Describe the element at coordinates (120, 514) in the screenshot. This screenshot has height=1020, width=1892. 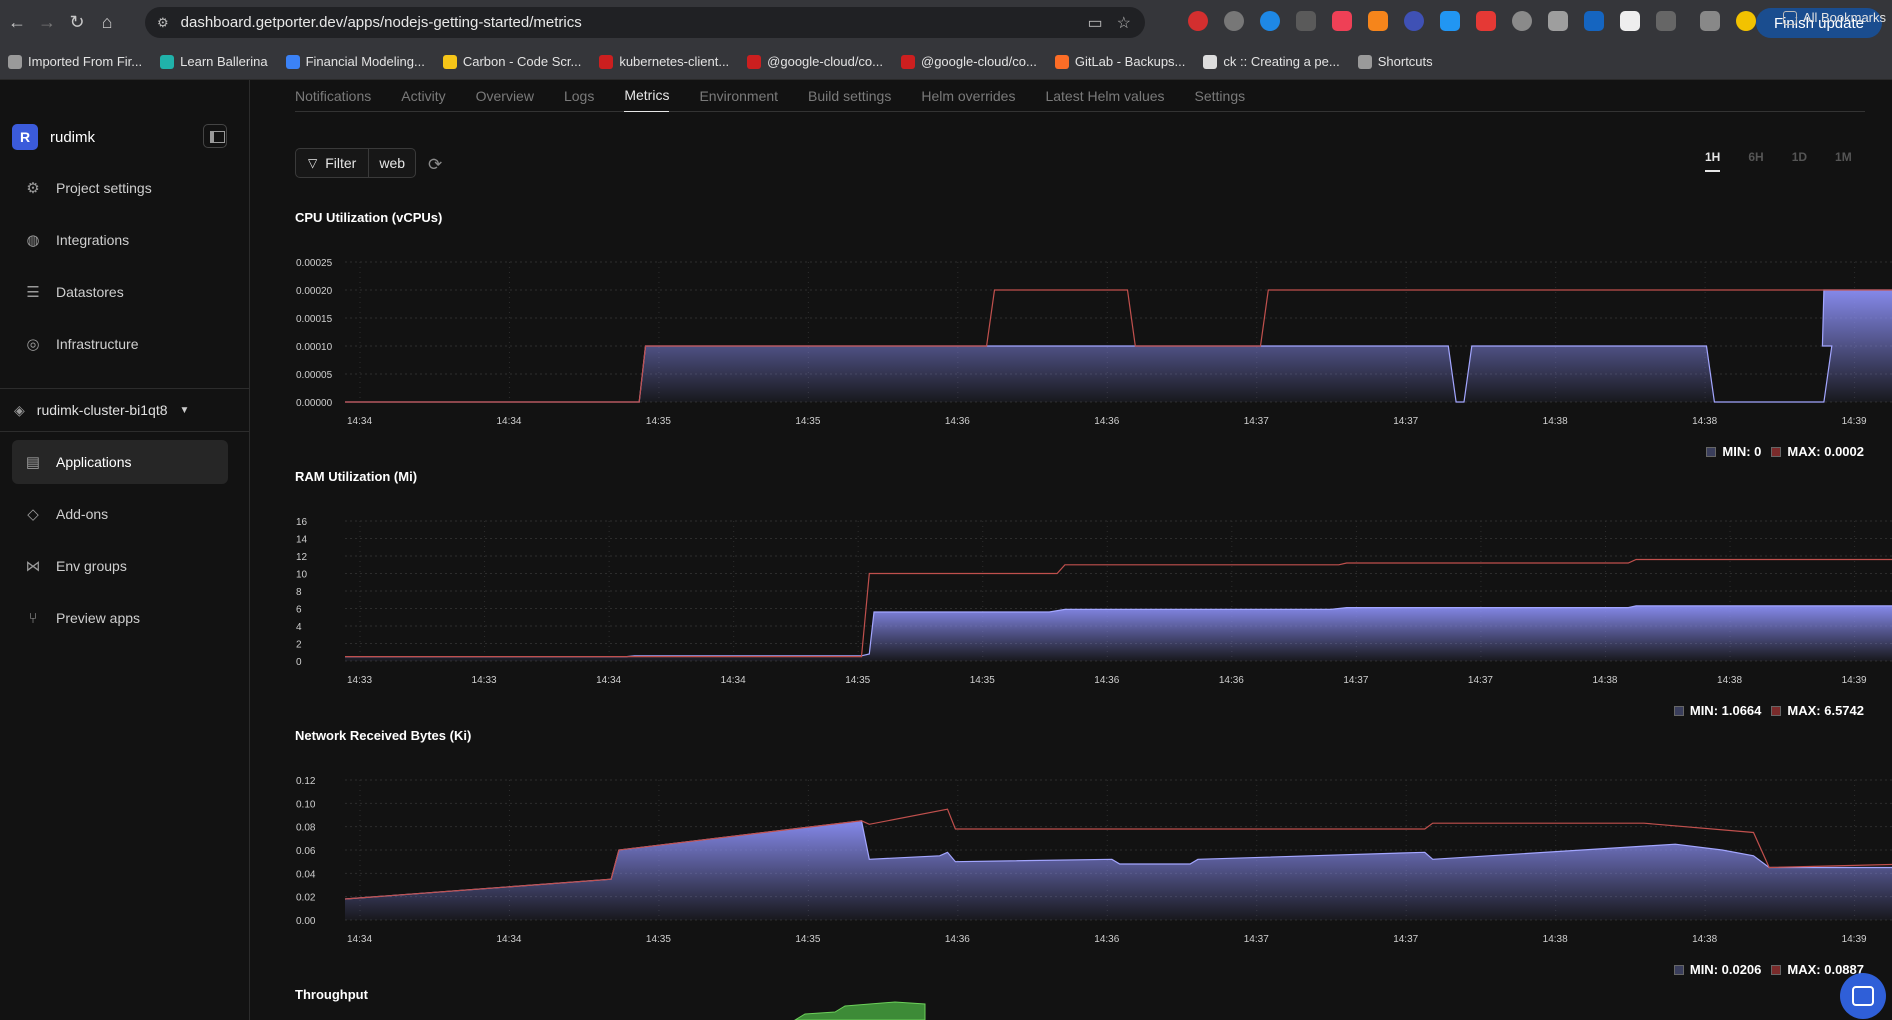
I see `sidebar-item-add-ons: ◇ Add-ons` at that location.